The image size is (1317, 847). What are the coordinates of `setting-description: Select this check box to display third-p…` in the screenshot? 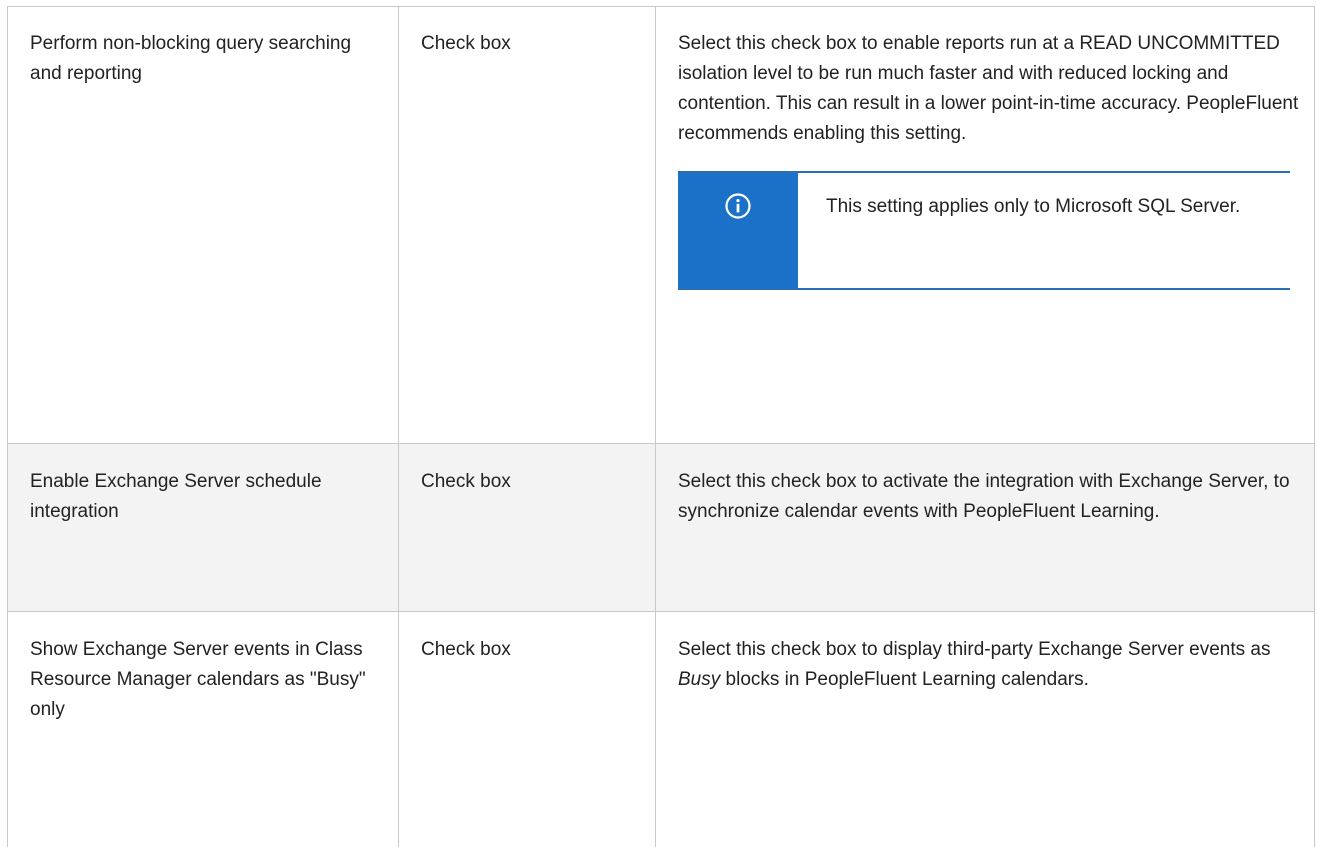 It's located at (989, 665).